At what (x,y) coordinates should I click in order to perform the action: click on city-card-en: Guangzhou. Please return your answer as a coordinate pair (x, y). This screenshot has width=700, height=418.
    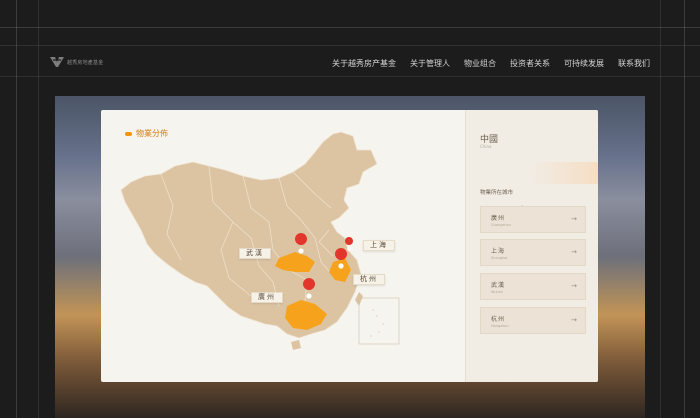
    Looking at the image, I should click on (501, 225).